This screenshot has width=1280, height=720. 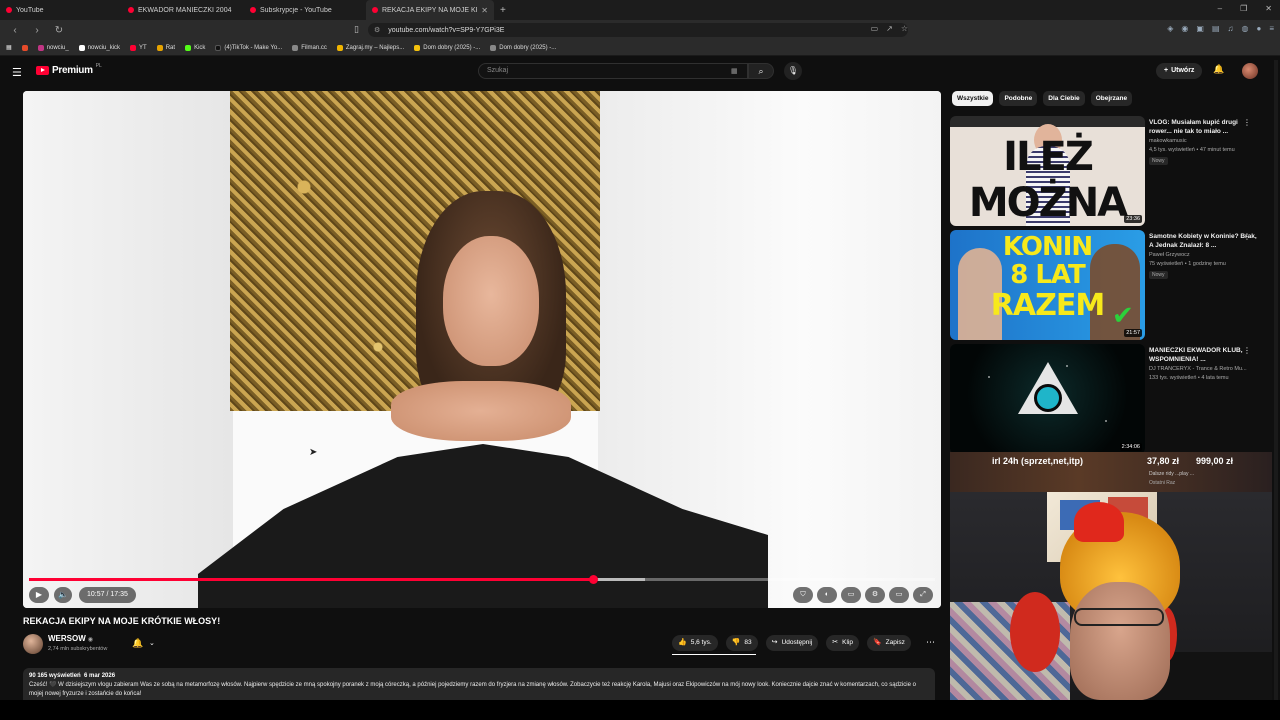 What do you see at coordinates (613, 71) in the screenshot?
I see `search-input: Szukaj` at bounding box center [613, 71].